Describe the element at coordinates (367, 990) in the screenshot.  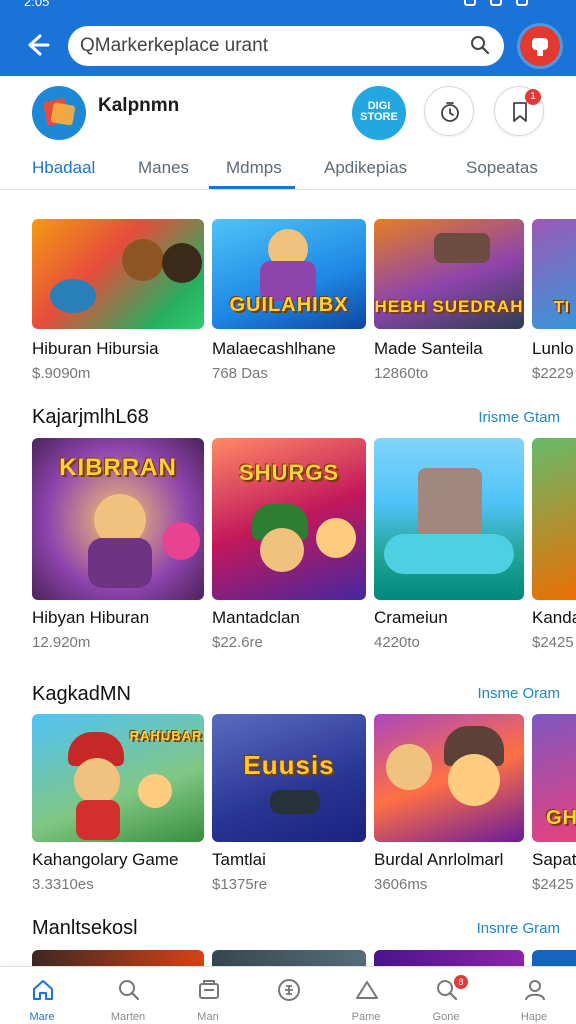
I see `tent-icon` at that location.